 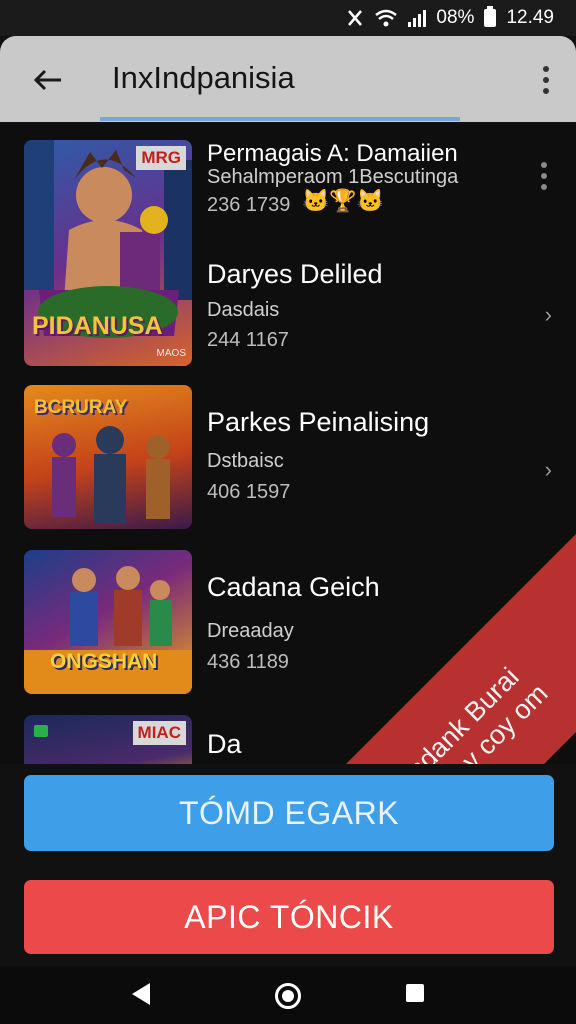 What do you see at coordinates (295, 274) in the screenshot?
I see `item-title: Daryes Deliled` at bounding box center [295, 274].